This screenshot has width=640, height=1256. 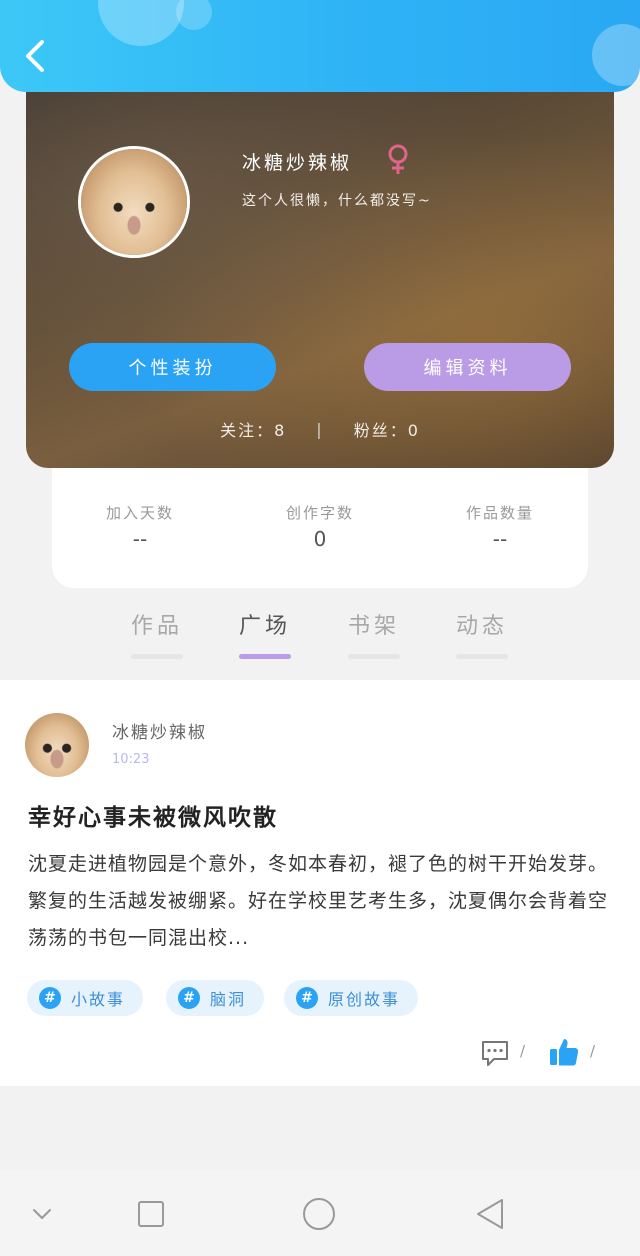 I want to click on thumbs-up-icon, so click(x=564, y=1052).